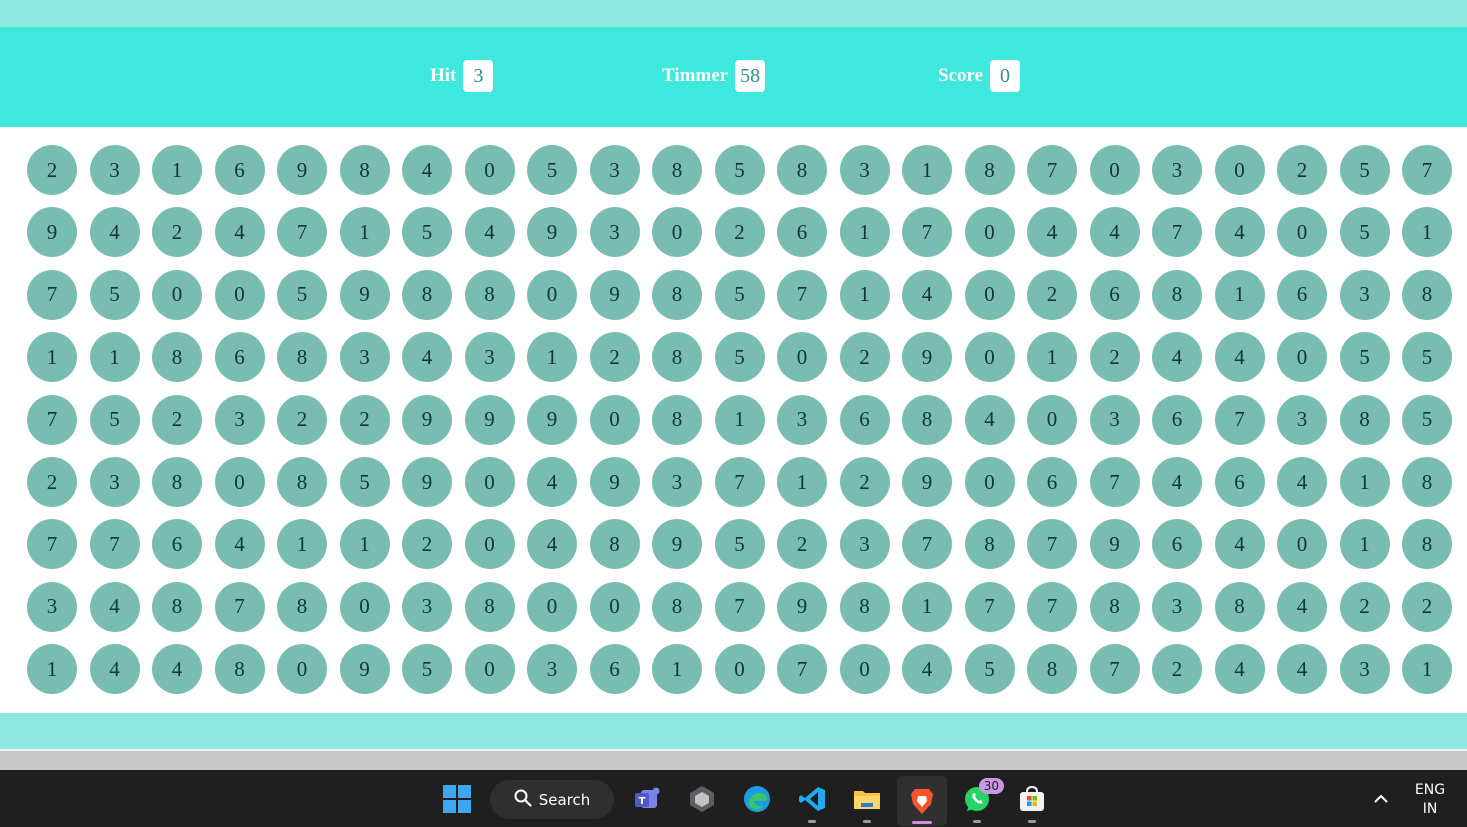 The width and height of the screenshot is (1467, 827). What do you see at coordinates (867, 802) in the screenshot?
I see `file-explorer-icon` at bounding box center [867, 802].